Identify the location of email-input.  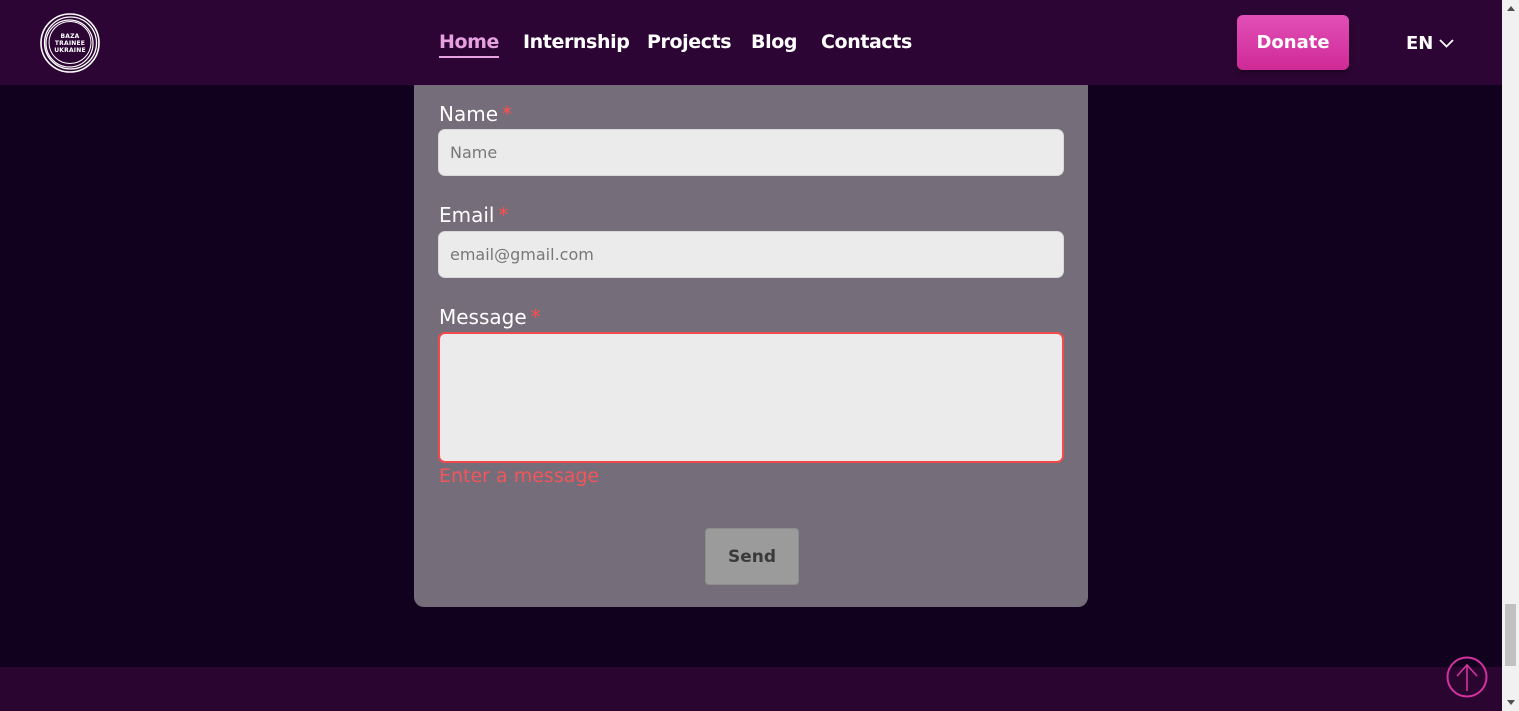
(751, 254).